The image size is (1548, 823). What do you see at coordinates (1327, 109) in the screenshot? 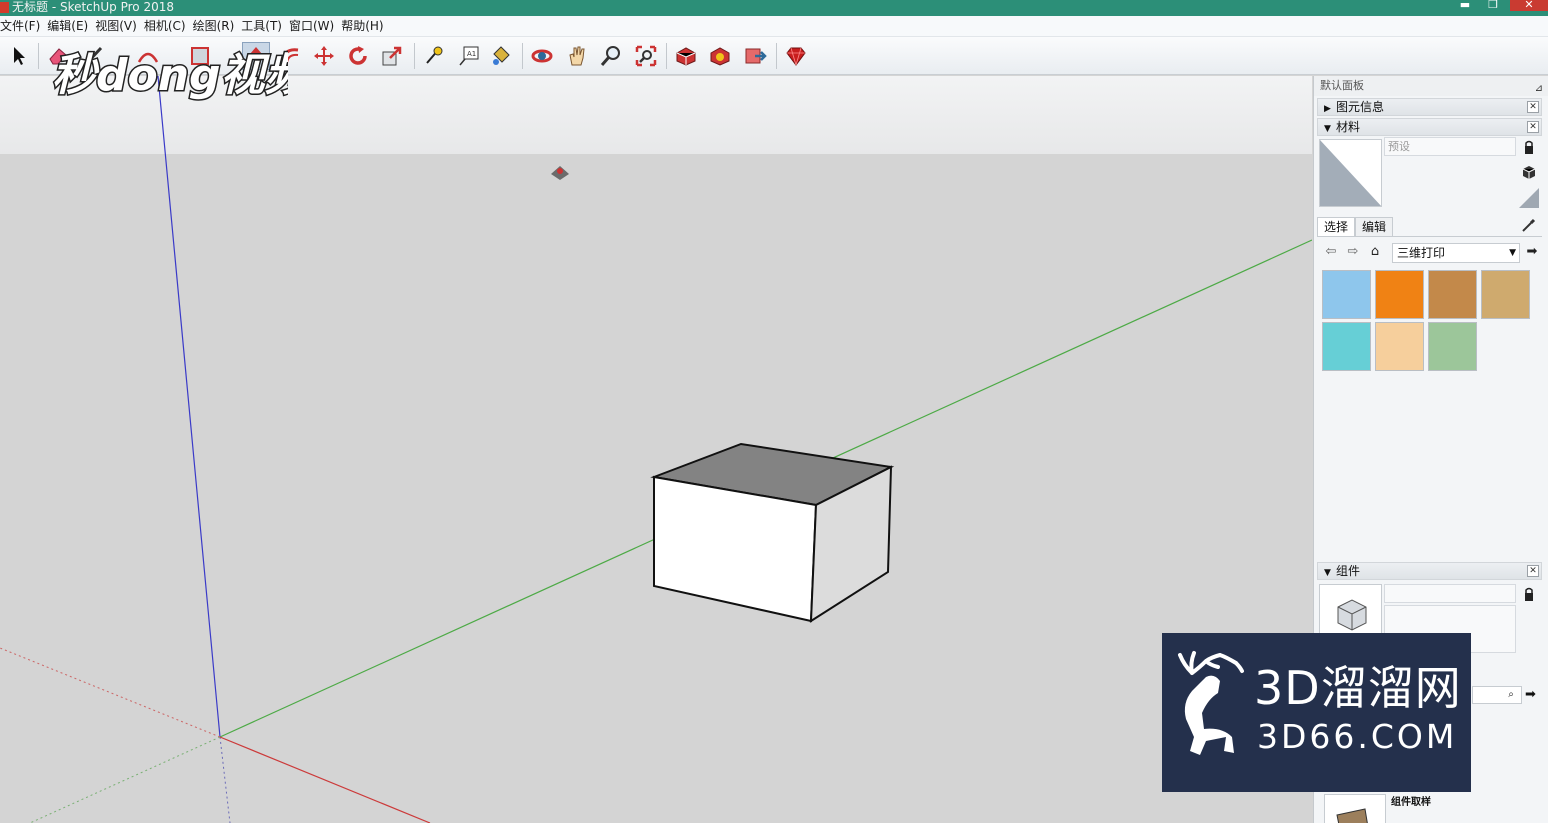
I see `collapsed-triangle-icon: ▶` at bounding box center [1327, 109].